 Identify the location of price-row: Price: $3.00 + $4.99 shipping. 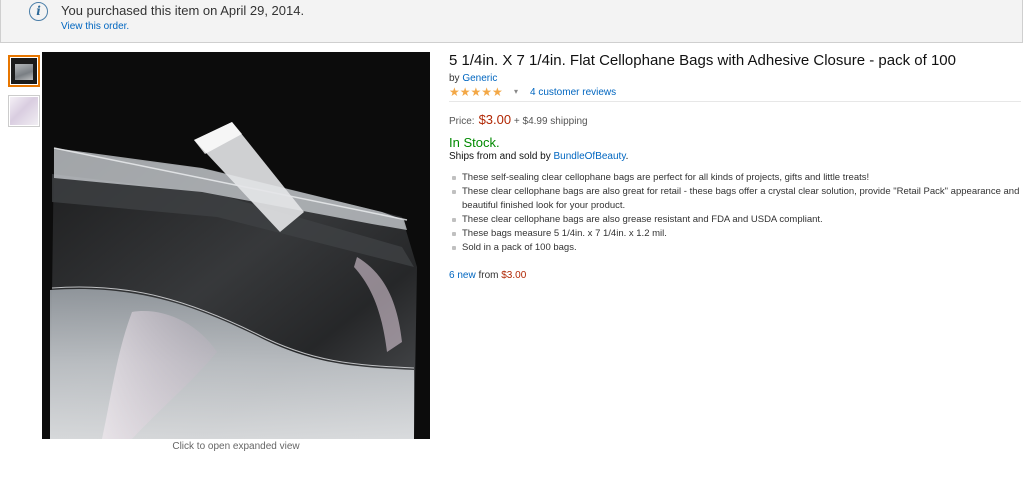
(518, 119).